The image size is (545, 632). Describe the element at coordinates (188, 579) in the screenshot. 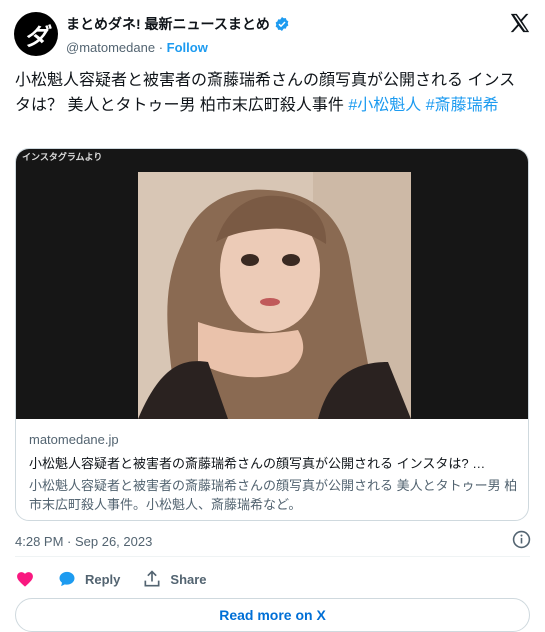

I see `share-label: Share` at that location.